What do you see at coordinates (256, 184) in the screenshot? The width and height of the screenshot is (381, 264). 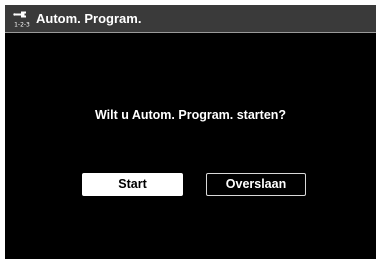 I see `skip-button: Overslaan` at bounding box center [256, 184].